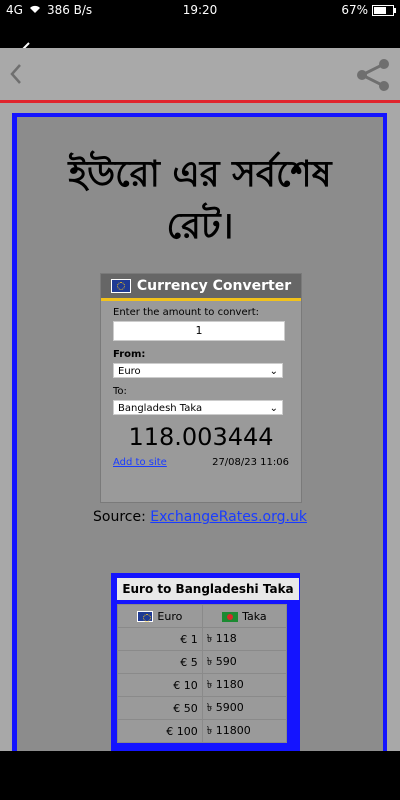  I want to click on share-icon, so click(373, 75).